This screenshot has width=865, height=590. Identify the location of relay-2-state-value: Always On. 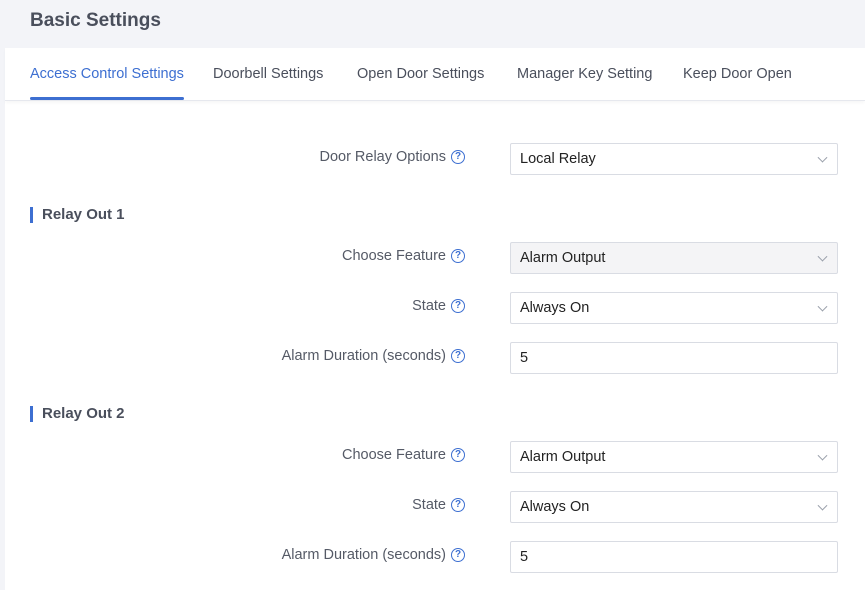
(555, 507).